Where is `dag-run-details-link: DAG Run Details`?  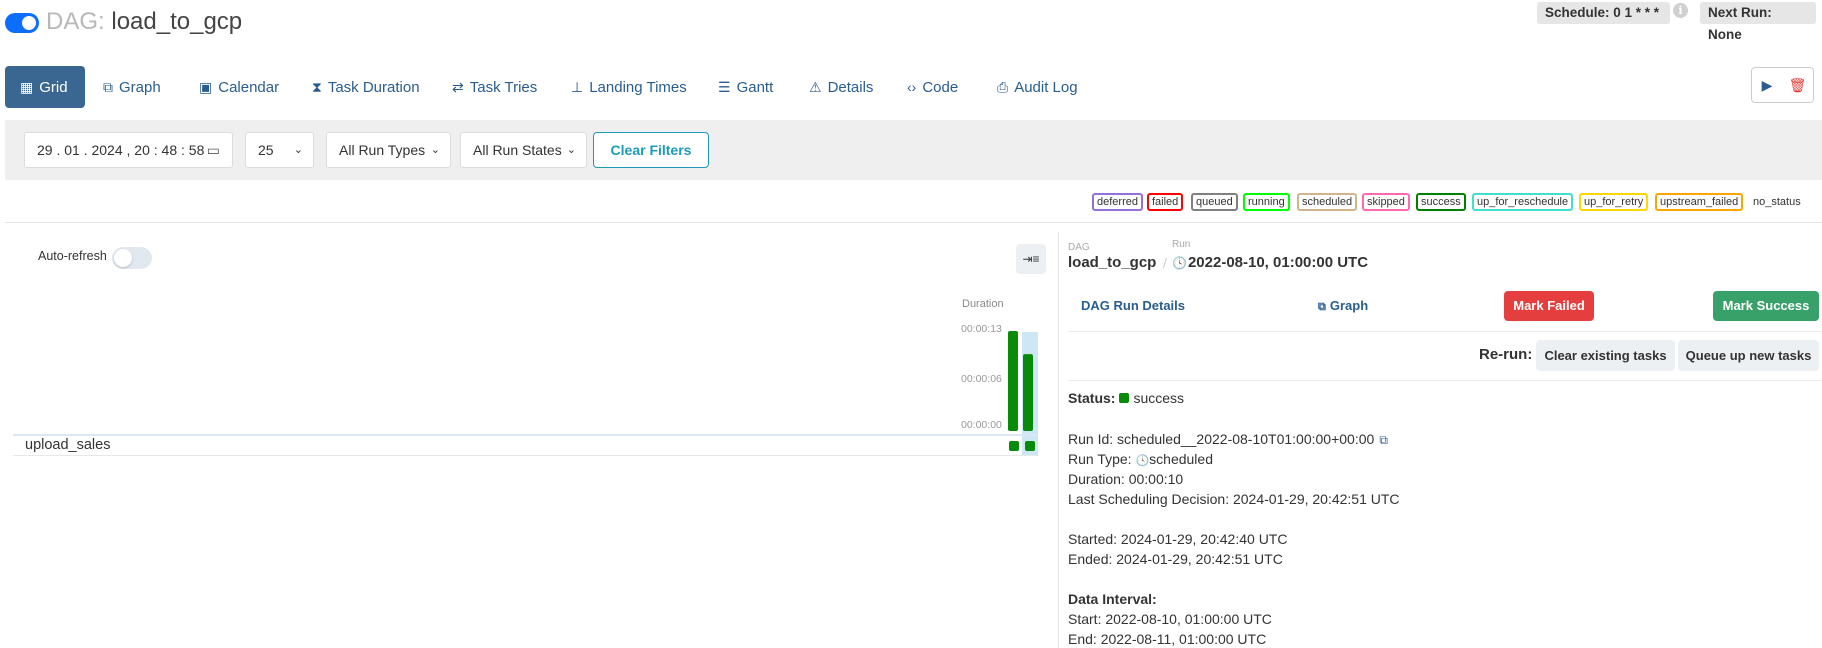 dag-run-details-link: DAG Run Details is located at coordinates (1133, 305).